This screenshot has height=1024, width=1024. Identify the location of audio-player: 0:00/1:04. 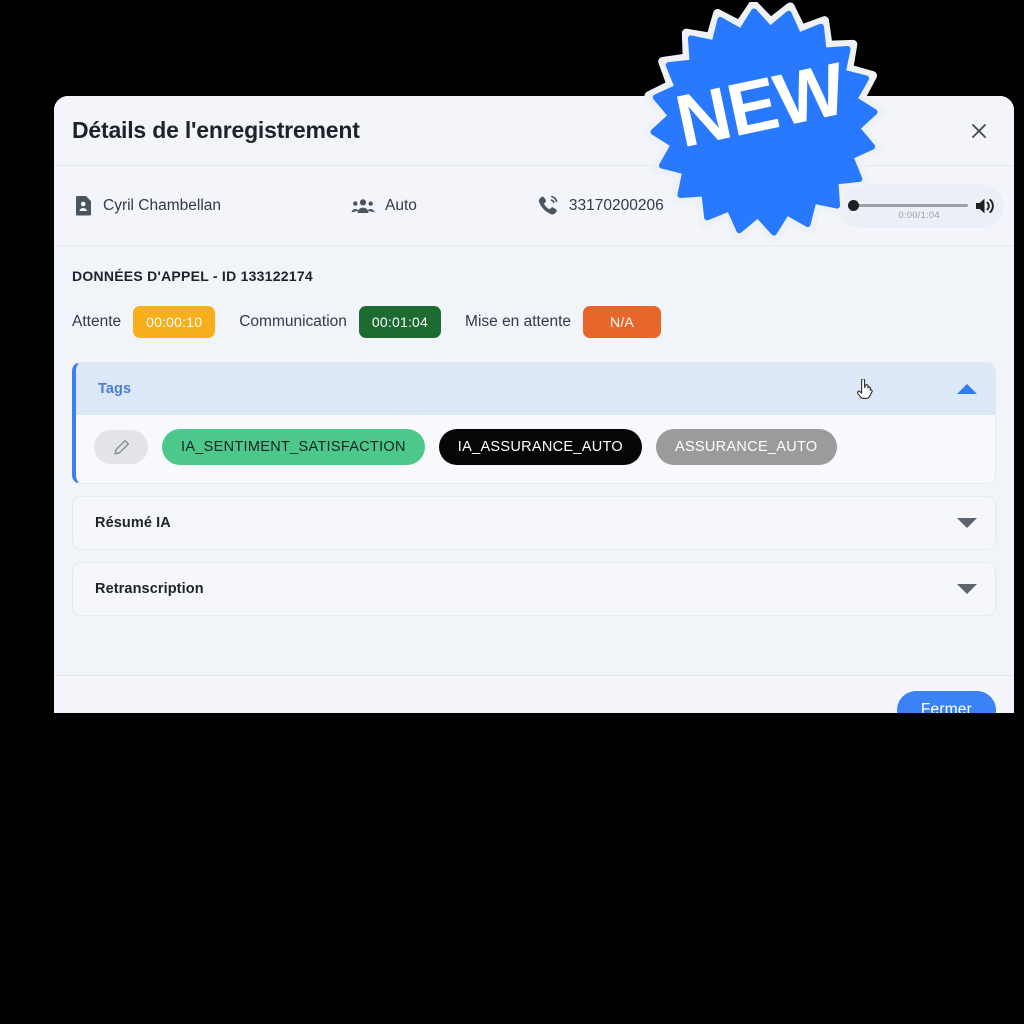
(921, 205).